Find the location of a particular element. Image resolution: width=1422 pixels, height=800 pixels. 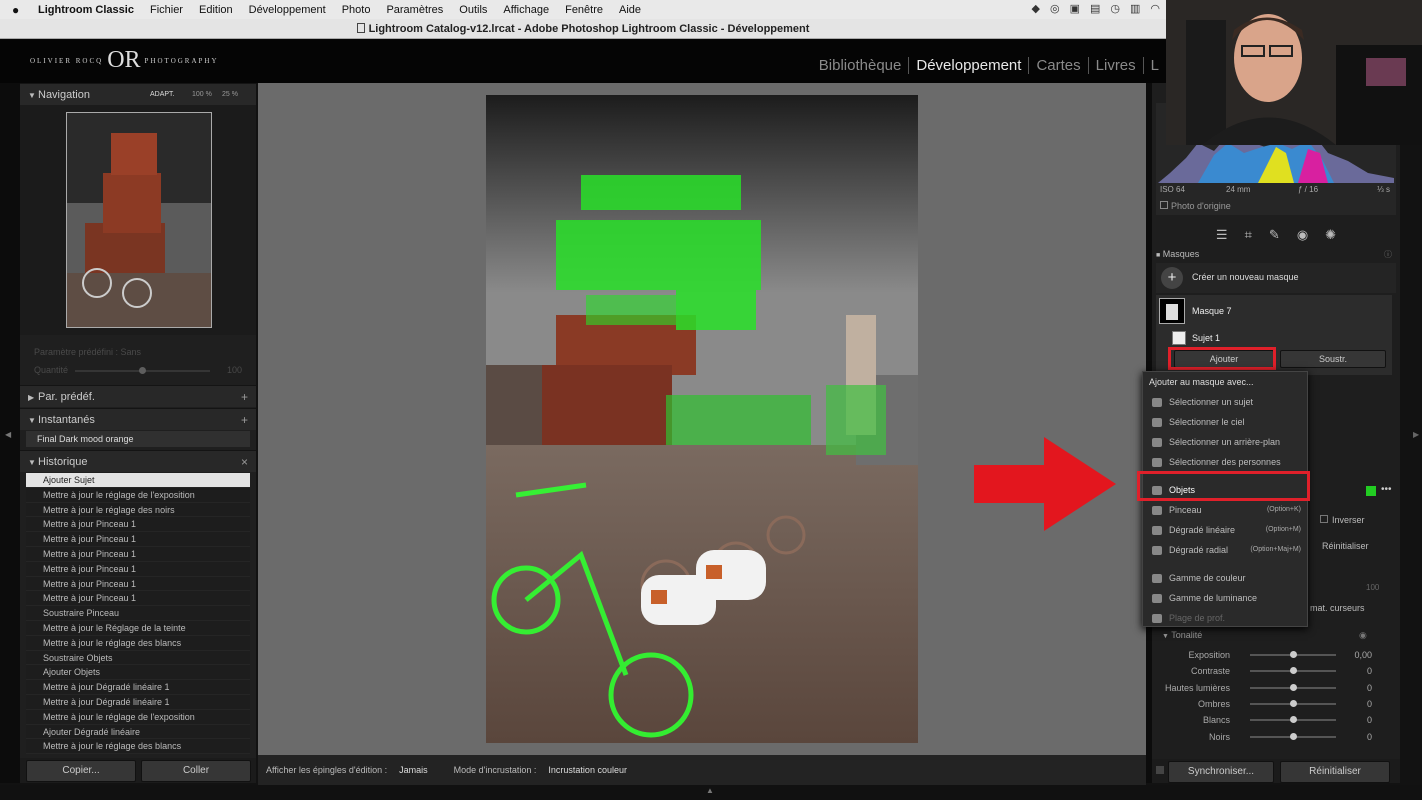

snapshot-item: Final Dark mood orange is located at coordinates (138, 439).